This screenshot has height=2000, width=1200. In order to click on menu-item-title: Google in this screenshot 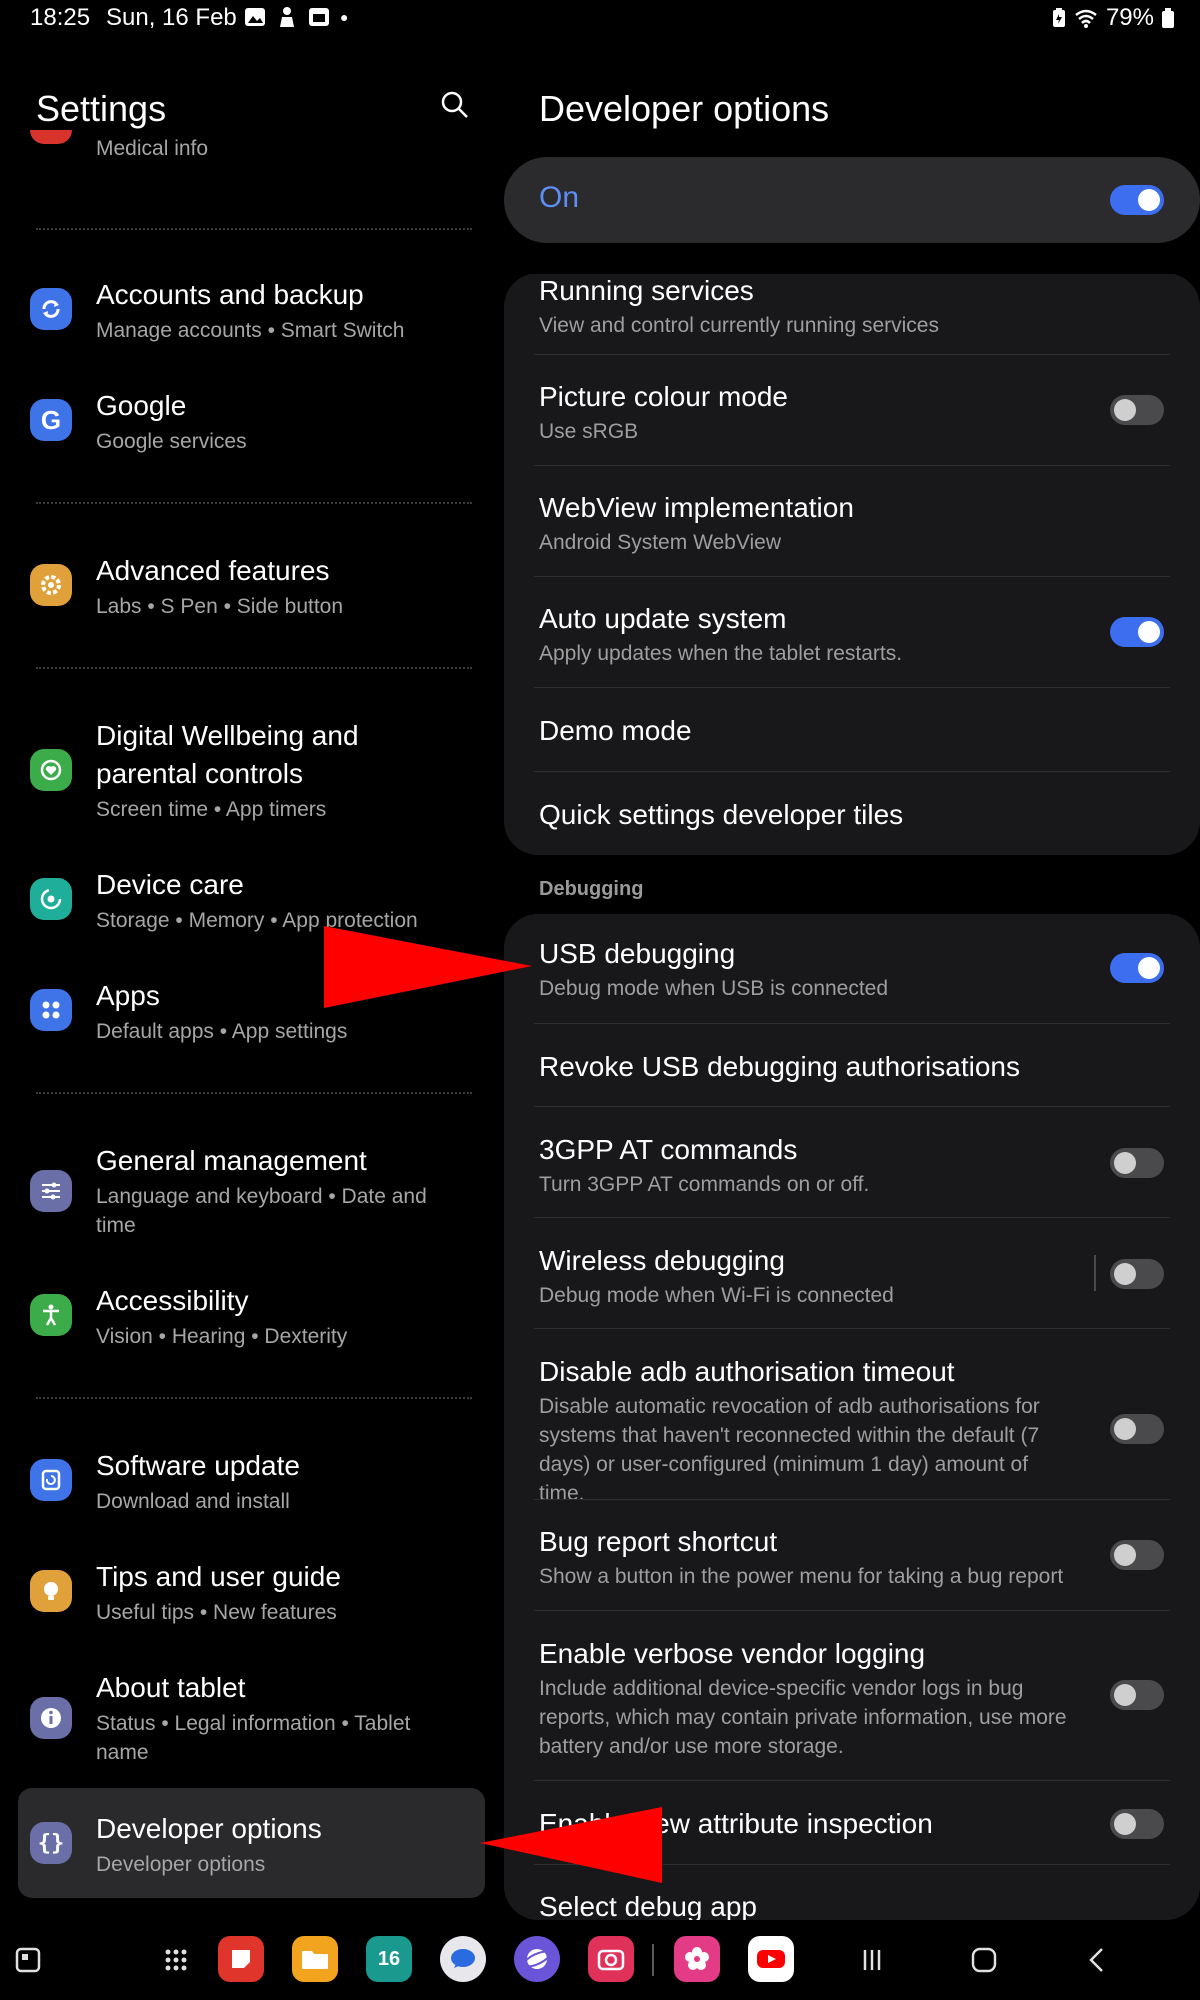, I will do `click(141, 405)`.